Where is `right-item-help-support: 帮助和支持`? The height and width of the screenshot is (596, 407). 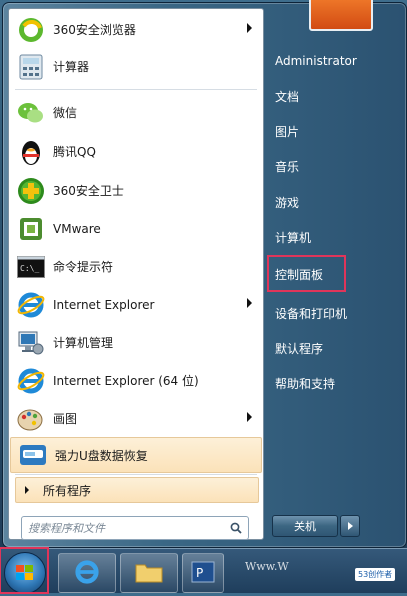 right-item-help-support: 帮助和支持 is located at coordinates (303, 383).